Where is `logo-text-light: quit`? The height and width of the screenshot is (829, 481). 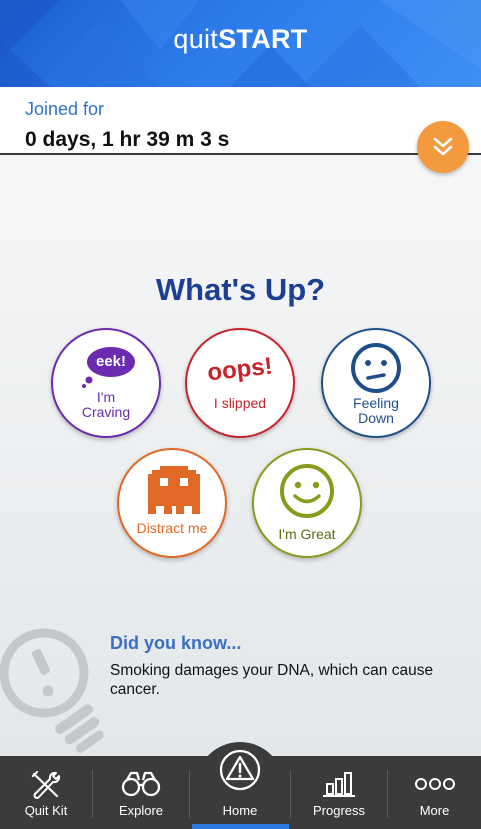 logo-text-light: quit is located at coordinates (196, 39).